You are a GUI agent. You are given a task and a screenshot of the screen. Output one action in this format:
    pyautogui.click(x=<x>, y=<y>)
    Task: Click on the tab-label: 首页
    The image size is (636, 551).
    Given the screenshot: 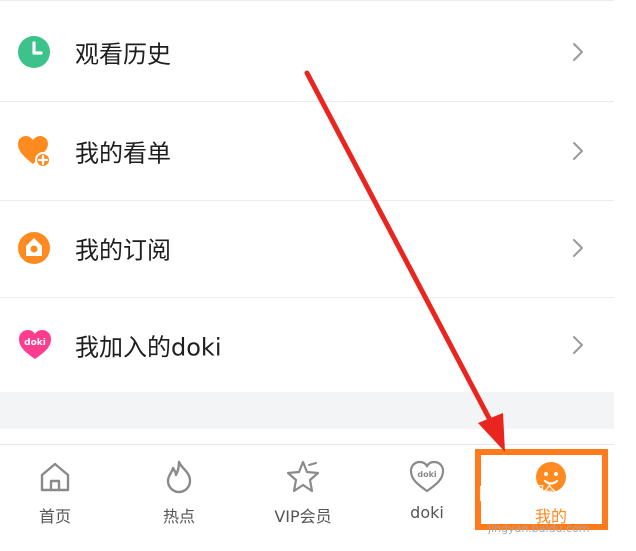 What is the action you would take?
    pyautogui.click(x=54, y=516)
    